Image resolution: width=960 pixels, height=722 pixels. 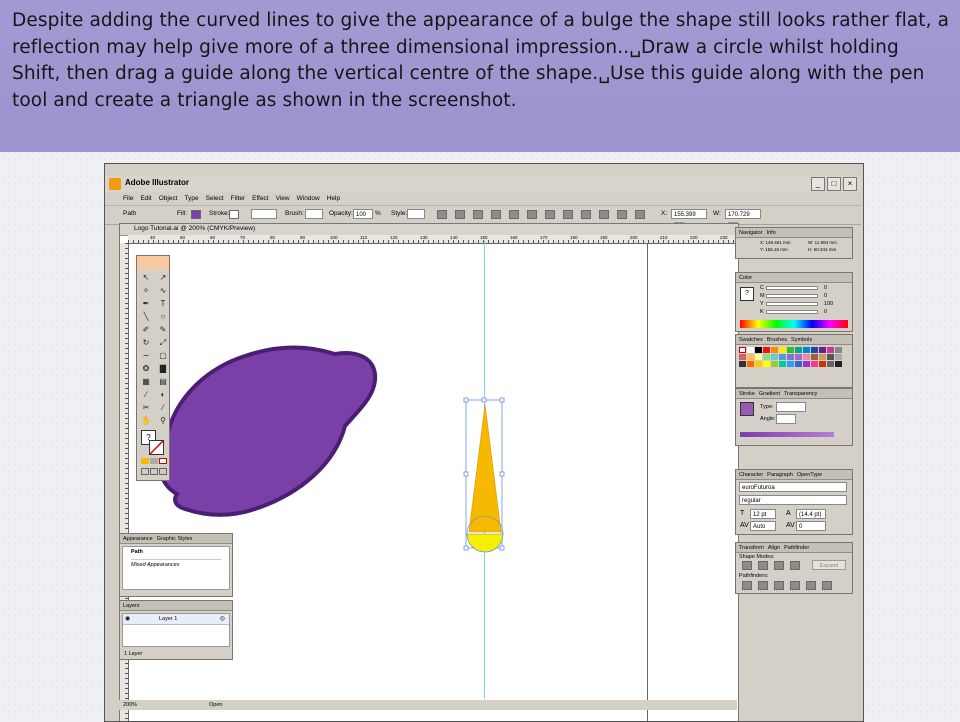 I want to click on rotate-tool-icon: ↻, so click(x=146, y=343).